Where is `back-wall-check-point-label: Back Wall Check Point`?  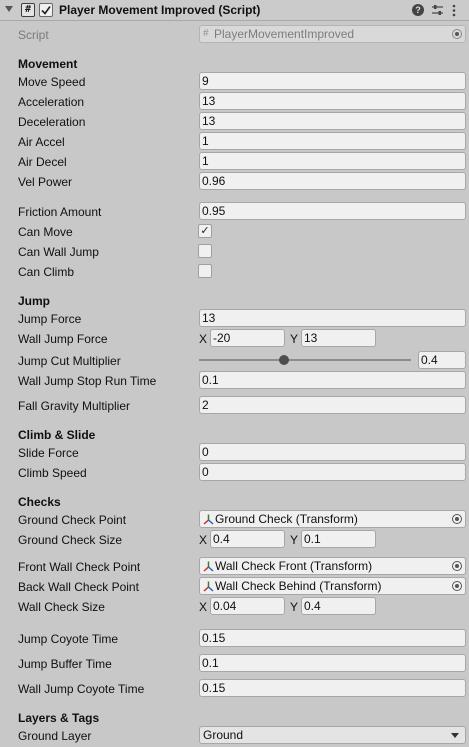
back-wall-check-point-label: Back Wall Check Point is located at coordinates (78, 587).